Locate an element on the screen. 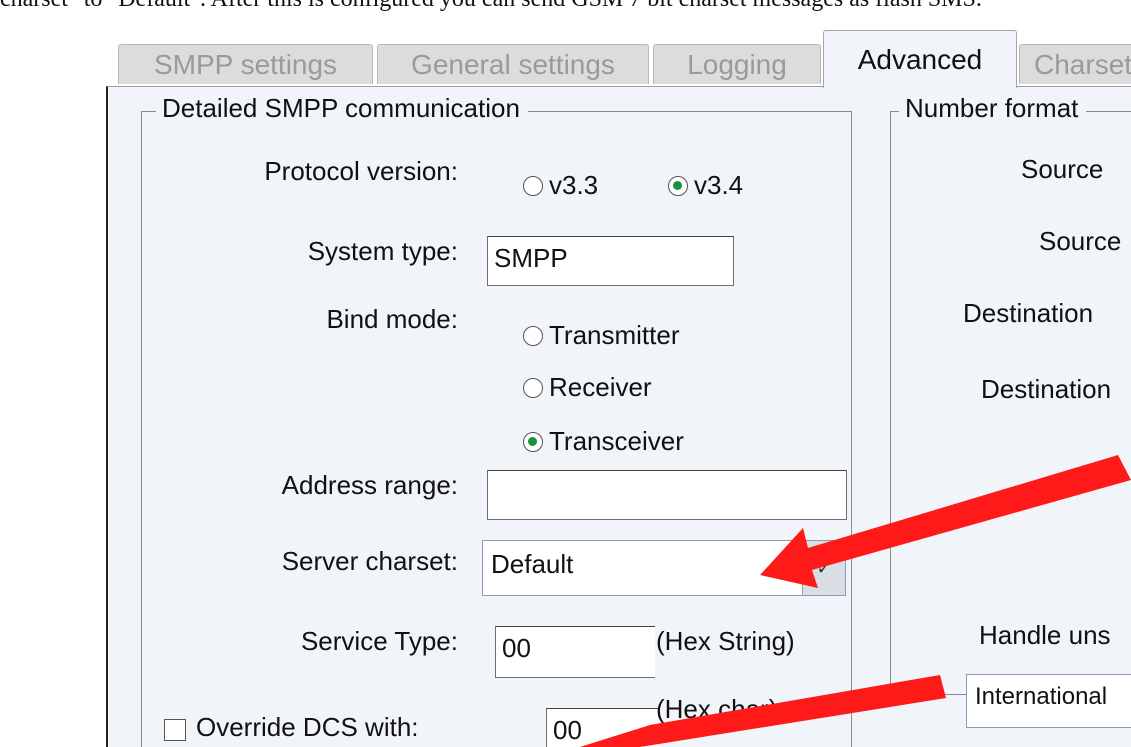  tab-charset: Charset is located at coordinates (1075, 64).